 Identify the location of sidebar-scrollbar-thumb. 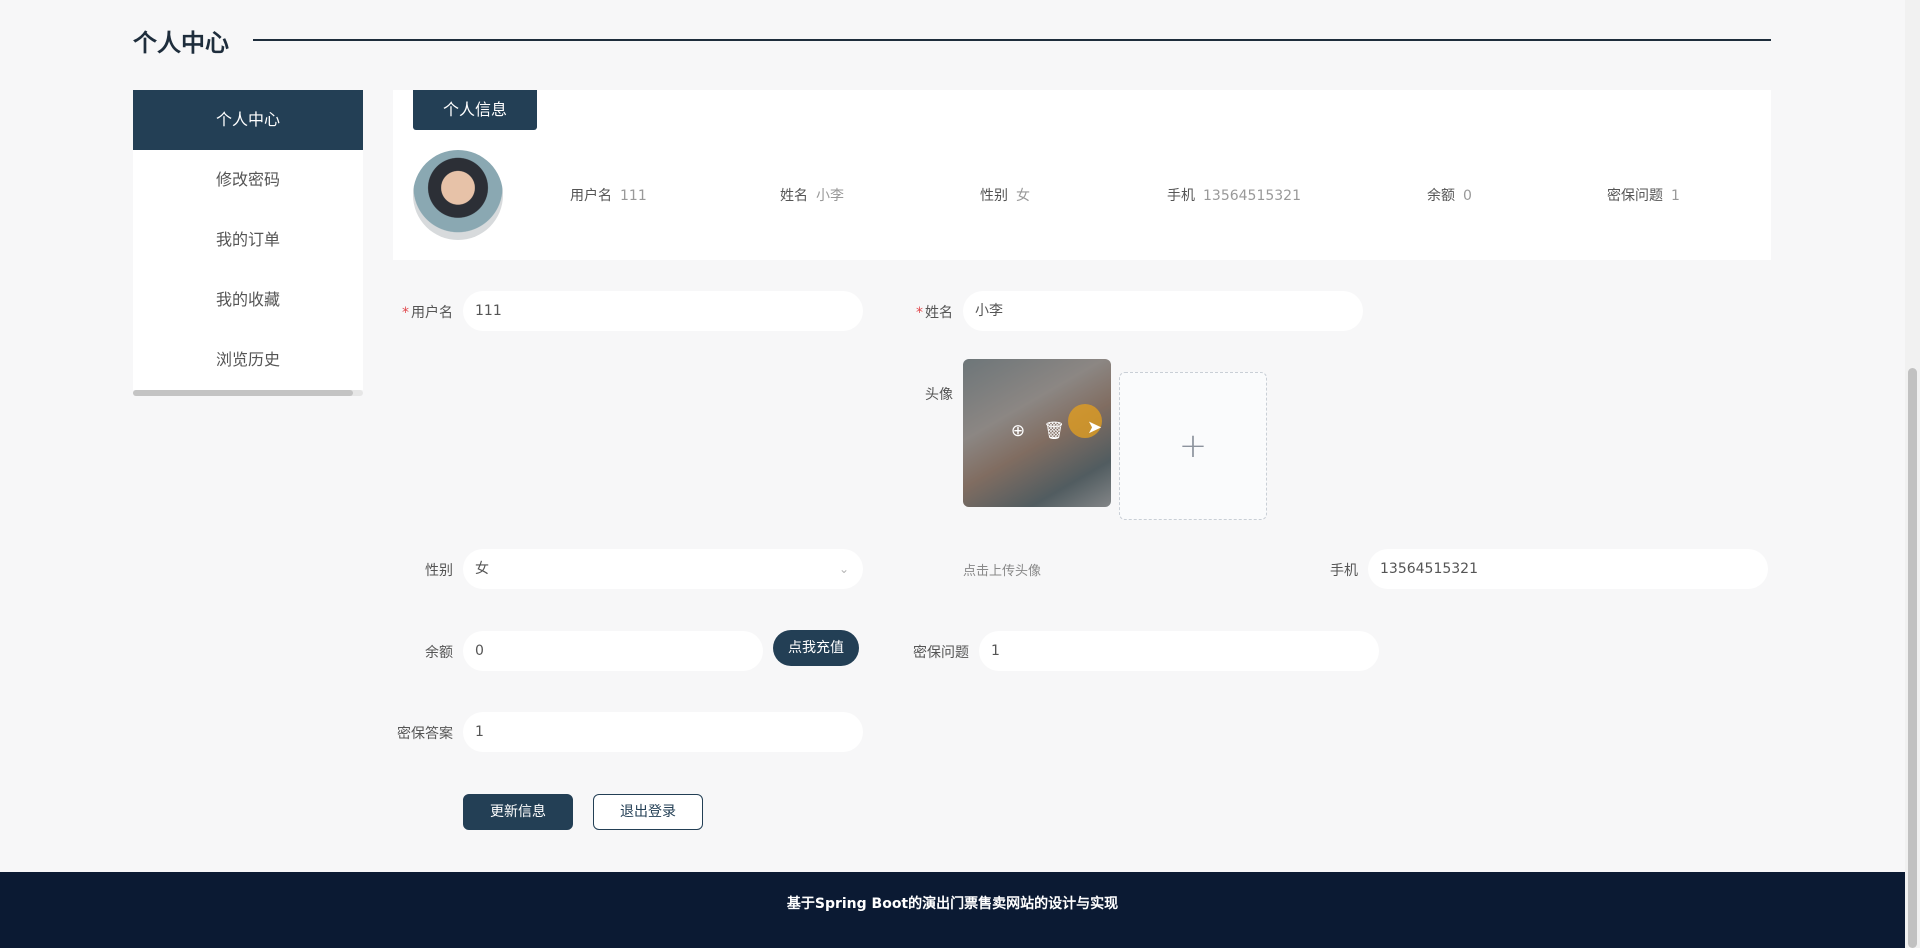
(243, 393).